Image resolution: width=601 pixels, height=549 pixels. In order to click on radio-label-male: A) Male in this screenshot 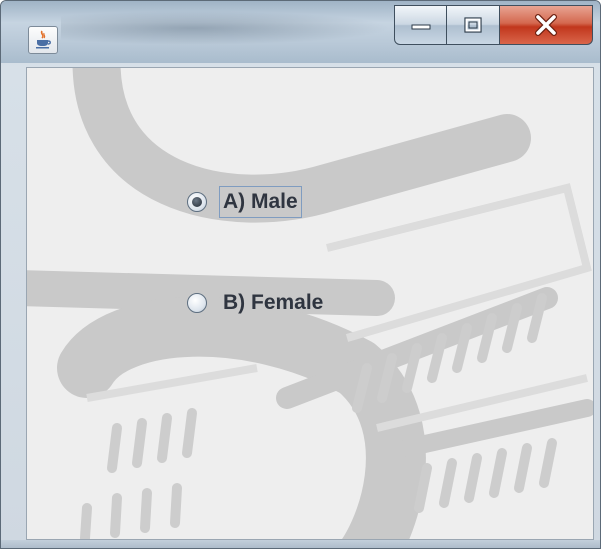, I will do `click(260, 202)`.